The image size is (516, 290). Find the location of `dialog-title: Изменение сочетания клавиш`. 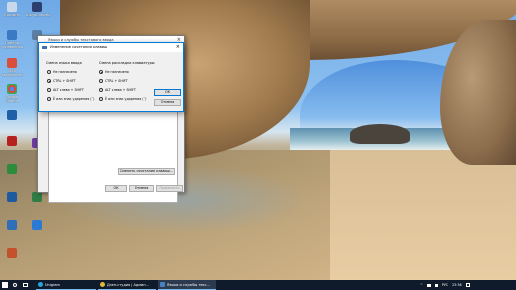

dialog-title: Изменение сочетания клавиш is located at coordinates (79, 47).